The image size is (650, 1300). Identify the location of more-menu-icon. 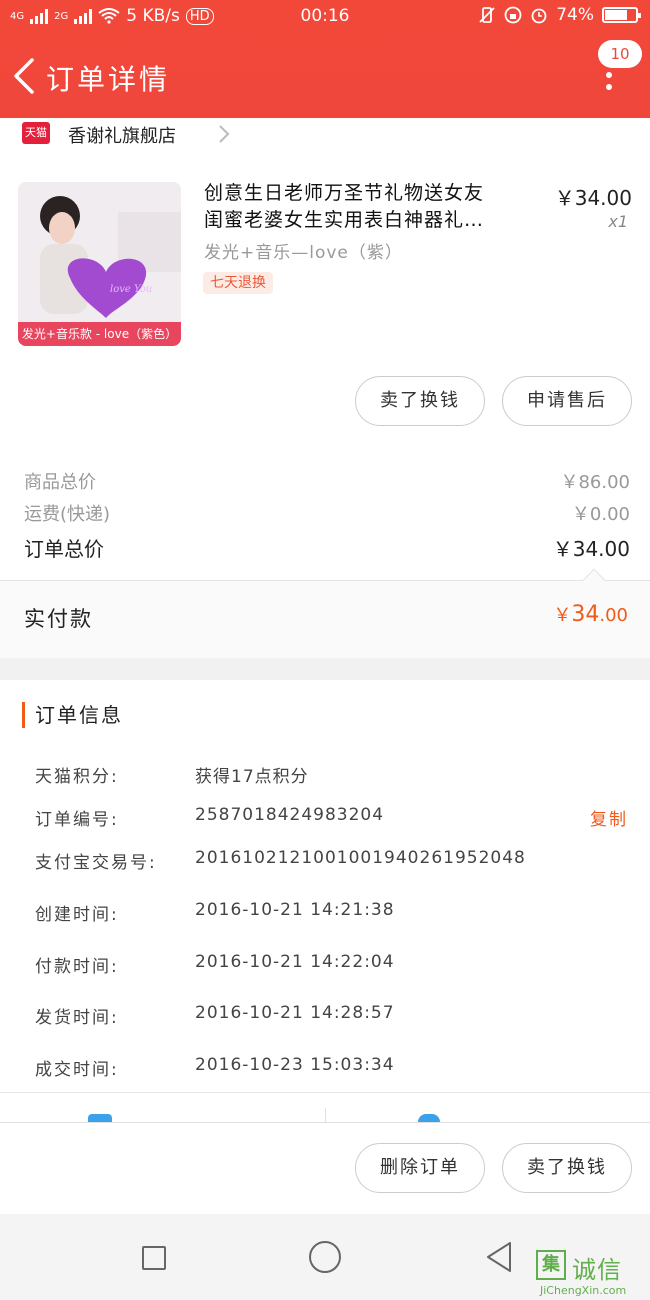
(609, 84).